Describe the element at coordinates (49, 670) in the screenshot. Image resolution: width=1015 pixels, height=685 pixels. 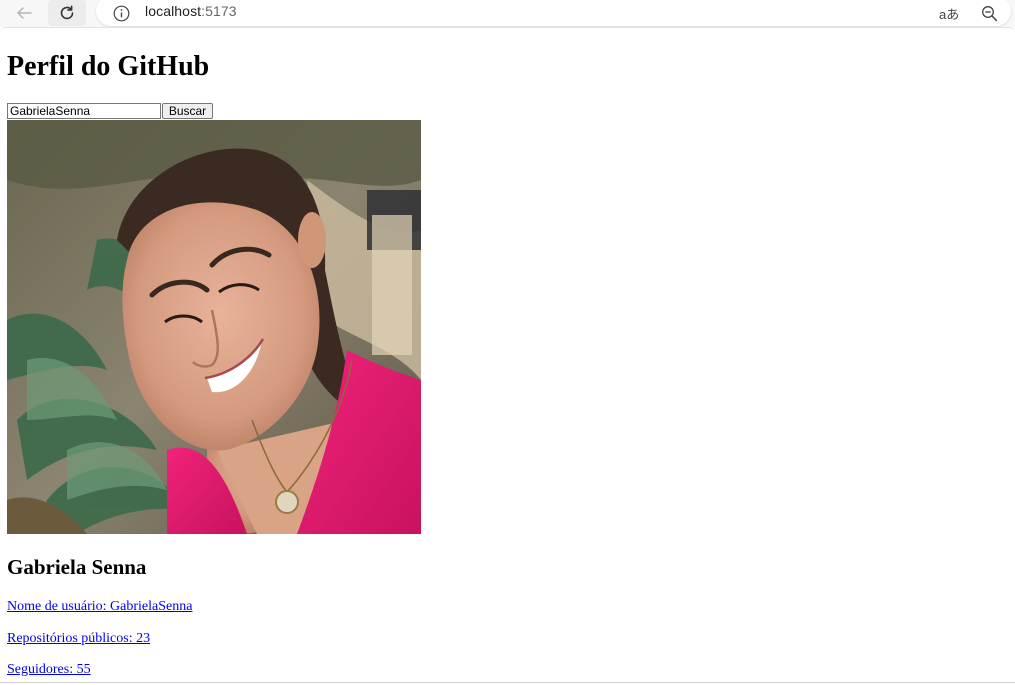
I see `followers-link: Seguidores: 55` at that location.